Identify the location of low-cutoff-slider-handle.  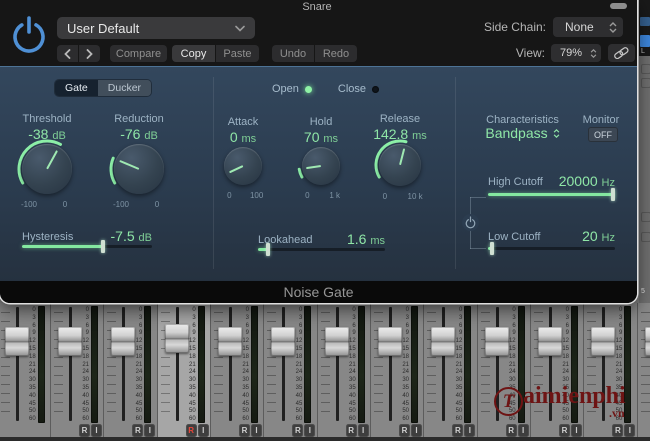
(491, 248).